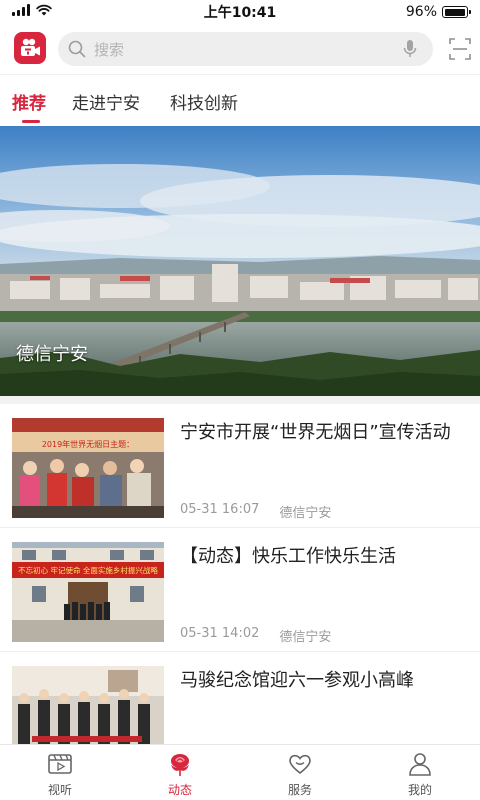  Describe the element at coordinates (88, 444) in the screenshot. I see `thumb-banner-text: 2019年世界无烟日主题：` at that location.